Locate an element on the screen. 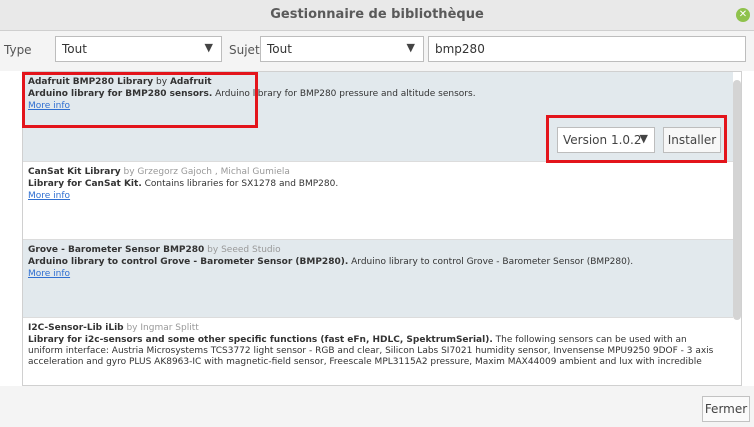 This screenshot has height=427, width=754. filter-bar: Type Tout ▼ Sujet Tout ▼ bmp280 is located at coordinates (377, 51).